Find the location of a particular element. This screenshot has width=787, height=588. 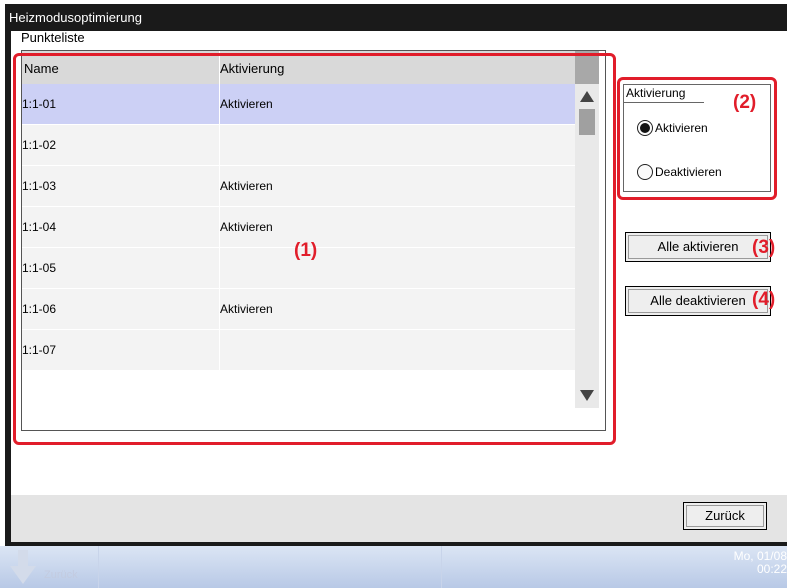

taskbar-clock: Mo, 01/08 00:22 is located at coordinates (757, 563).